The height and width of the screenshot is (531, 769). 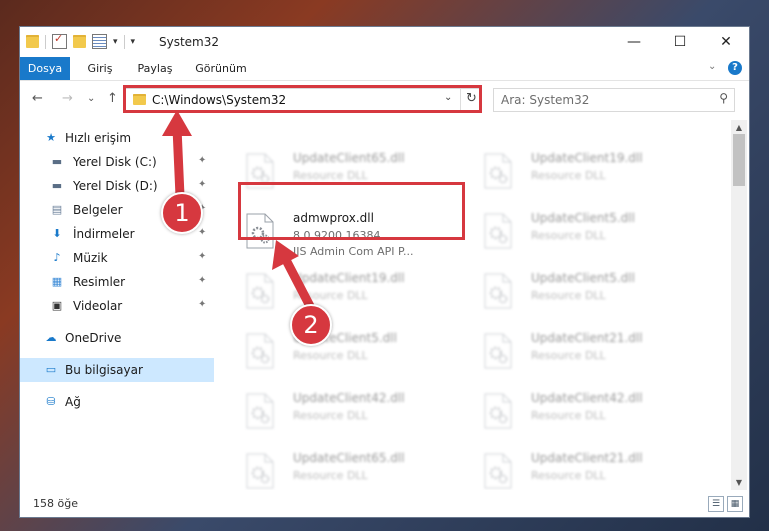 I want to click on ribbon-expand-icon: ⌄, so click(x=712, y=66).